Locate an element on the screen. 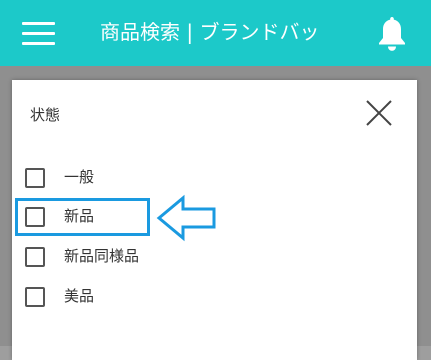 This screenshot has height=360, width=431. page-title: 商品検索 | ブランドバッ is located at coordinates (210, 32).